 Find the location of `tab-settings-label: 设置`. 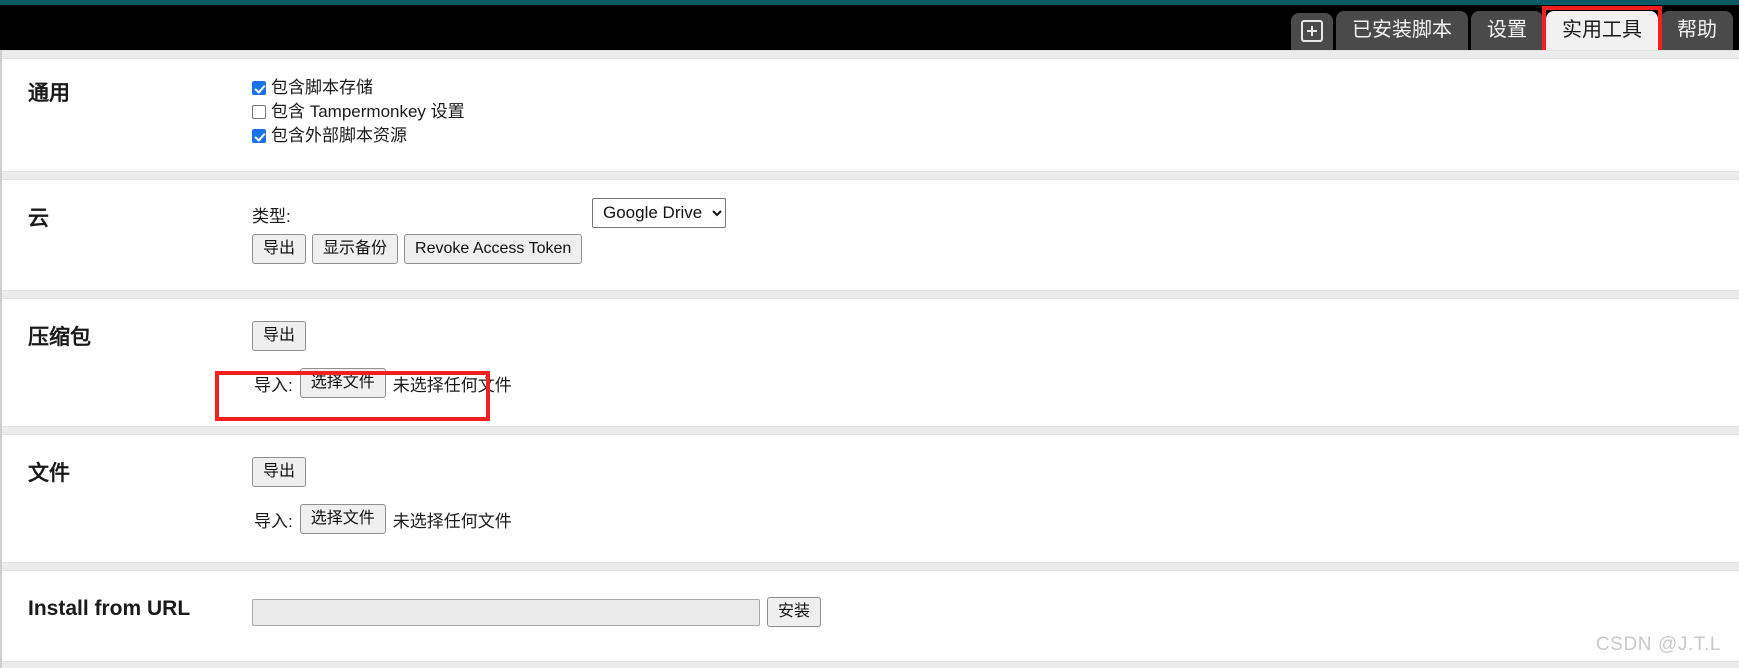

tab-settings-label: 设置 is located at coordinates (1507, 30).